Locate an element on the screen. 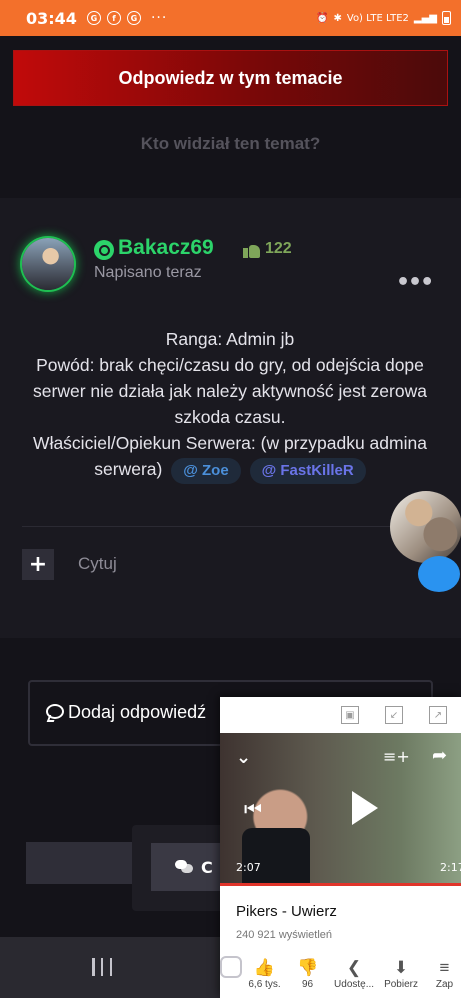 The width and height of the screenshot is (461, 998). divider is located at coordinates (232, 526).